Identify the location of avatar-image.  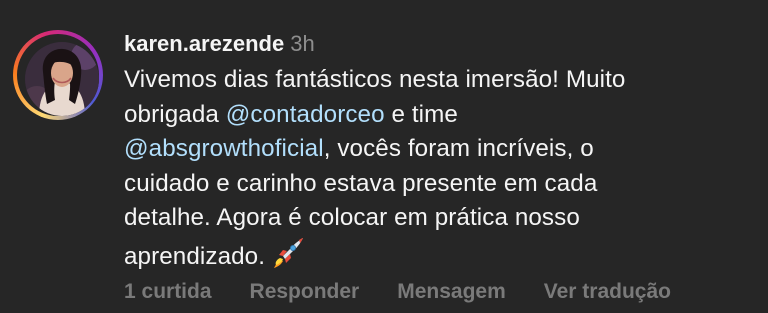
(62, 79).